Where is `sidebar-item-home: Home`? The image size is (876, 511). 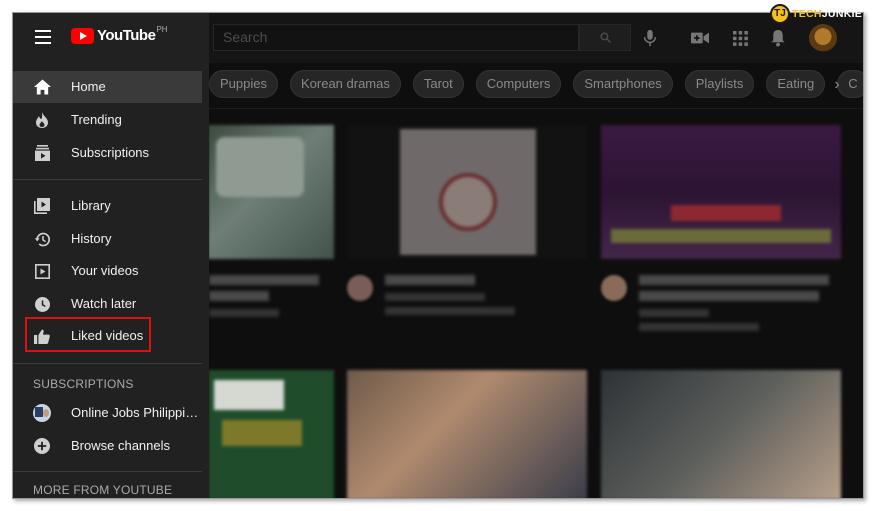
sidebar-item-home: Home is located at coordinates (107, 87).